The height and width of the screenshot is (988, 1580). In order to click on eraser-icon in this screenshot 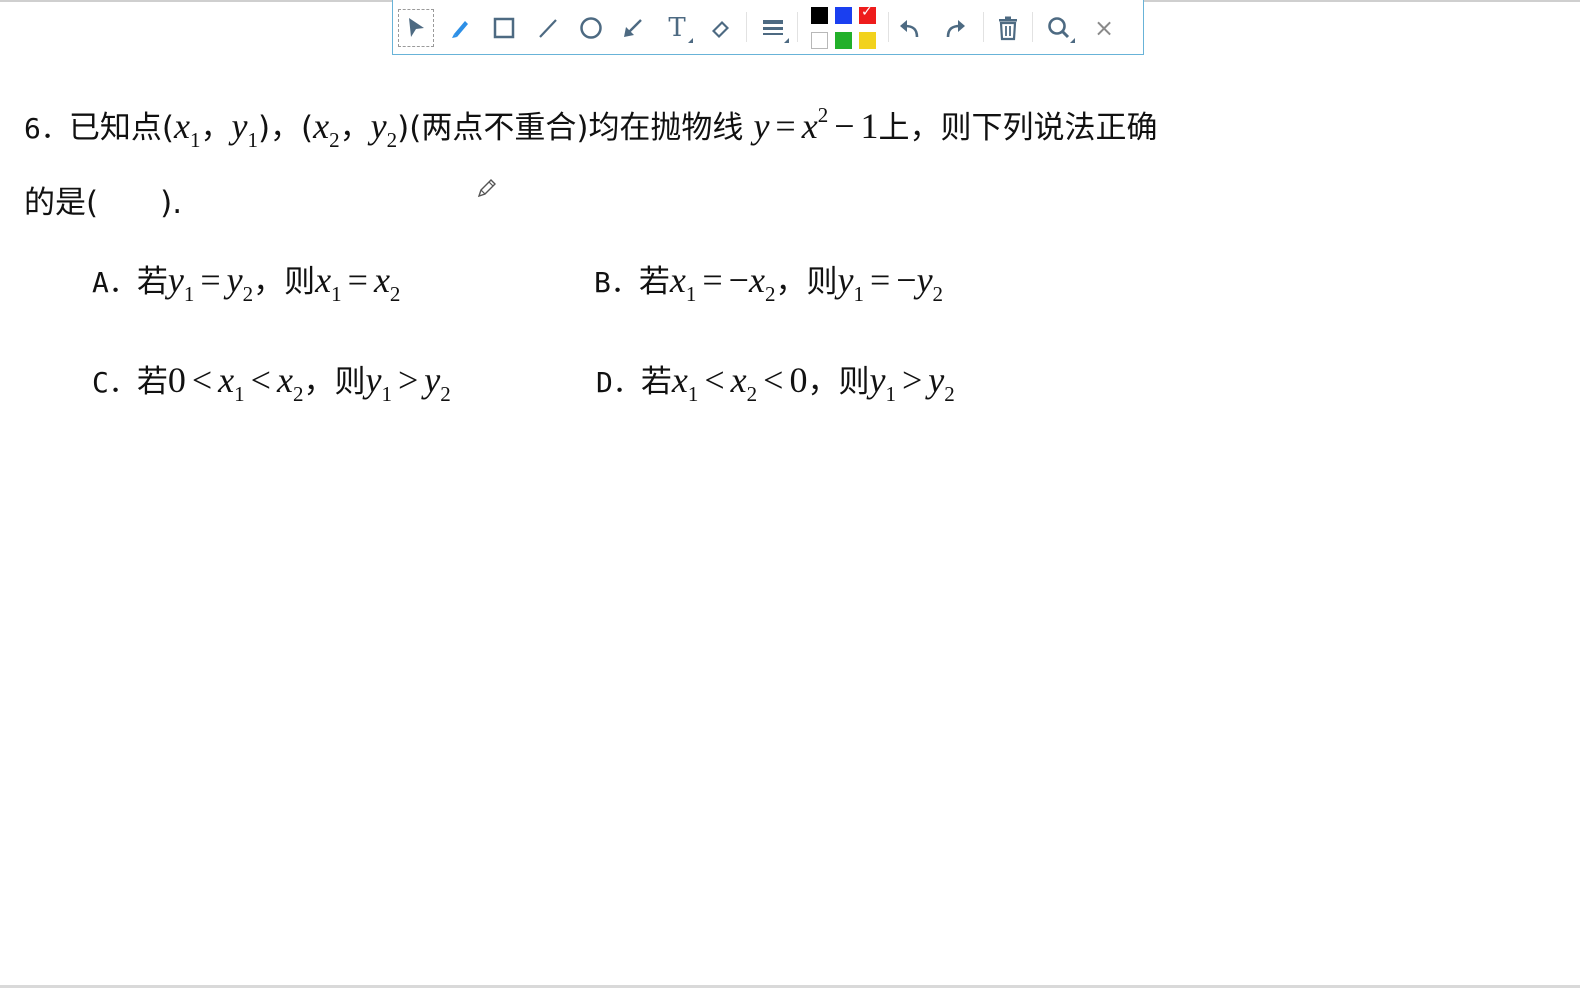, I will do `click(721, 28)`.